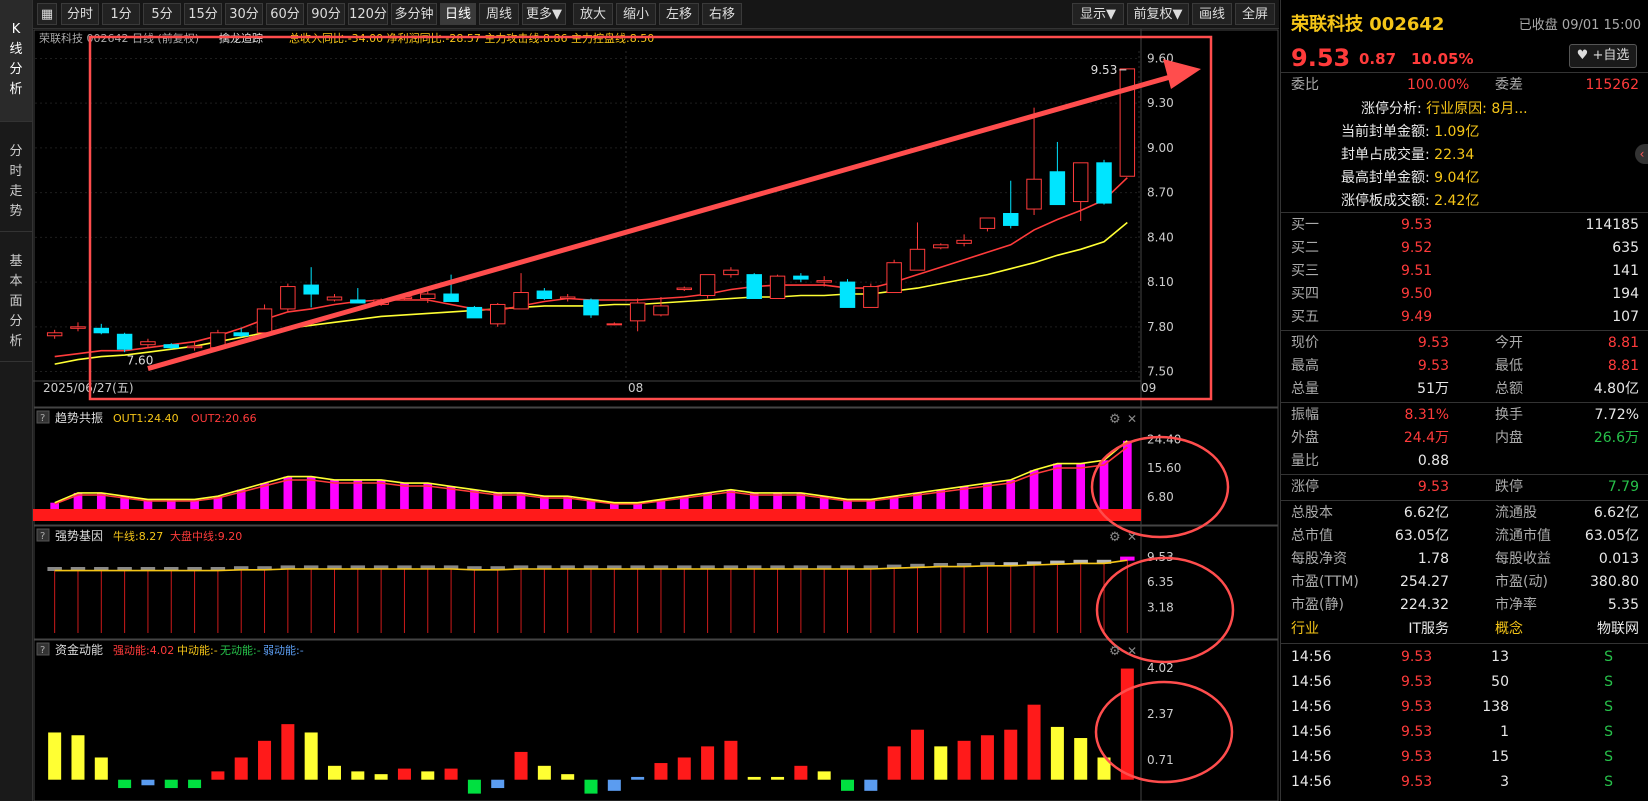 The height and width of the screenshot is (801, 1648). Describe the element at coordinates (244, 14) in the screenshot. I see `period-button-4: 30分` at that location.